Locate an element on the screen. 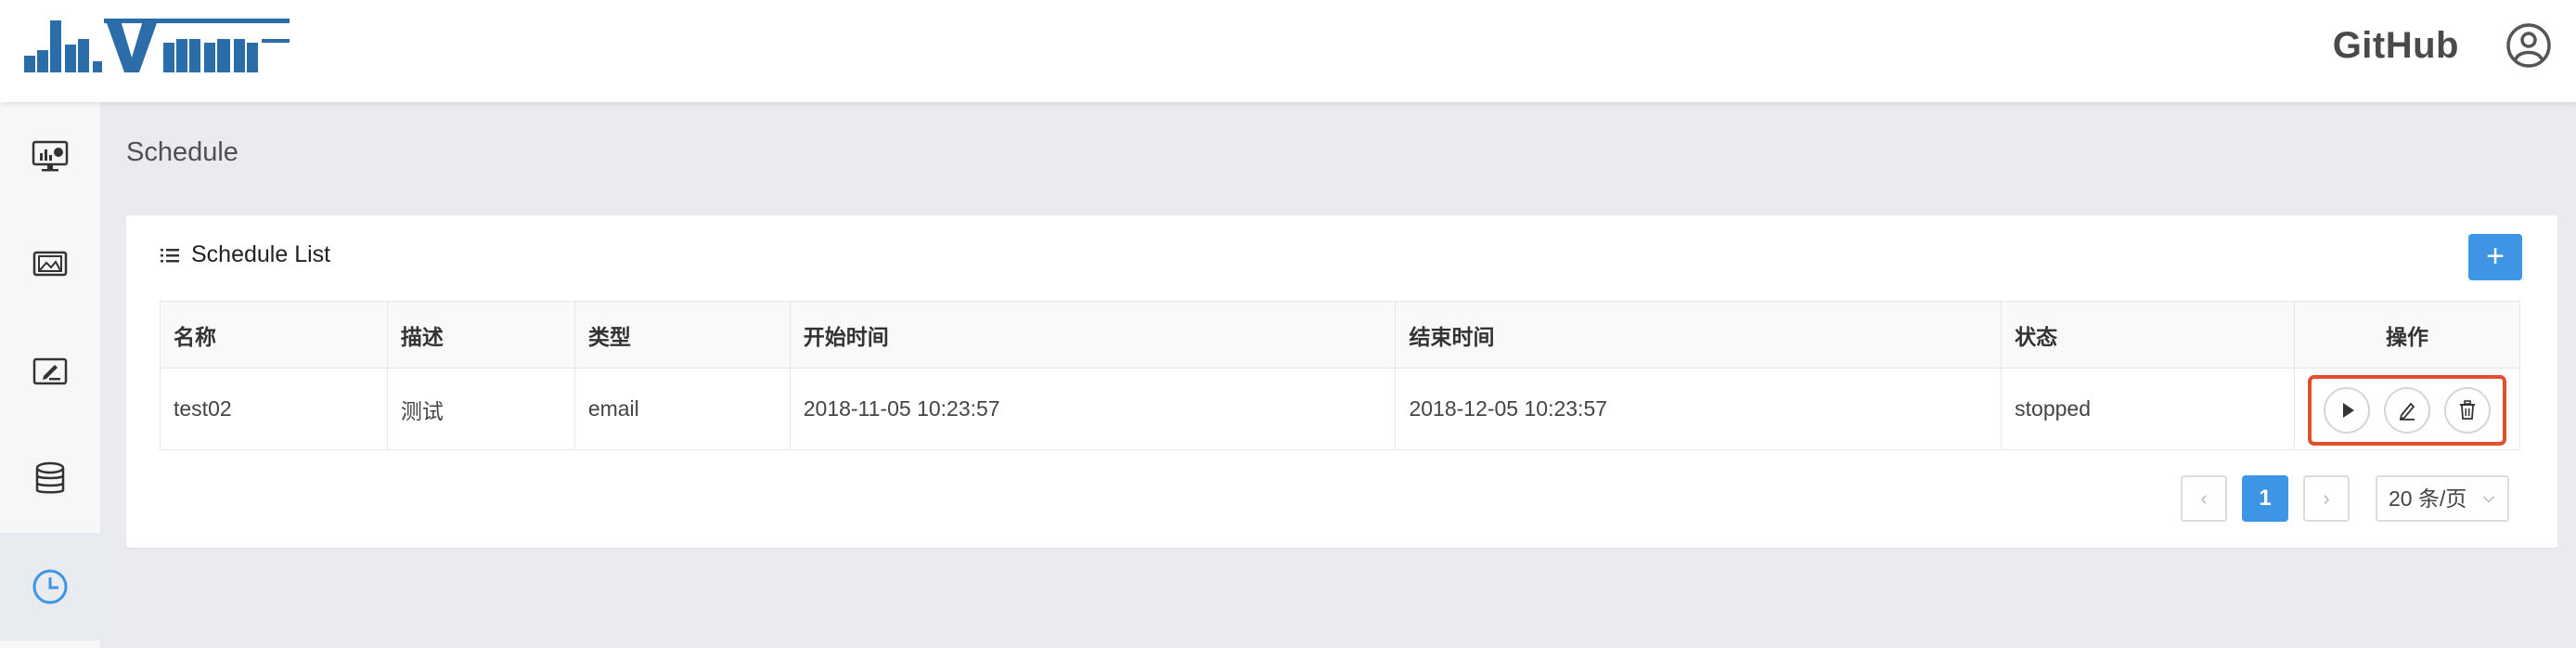 The width and height of the screenshot is (2576, 648). column-header-actions: 操作 is located at coordinates (2407, 335).